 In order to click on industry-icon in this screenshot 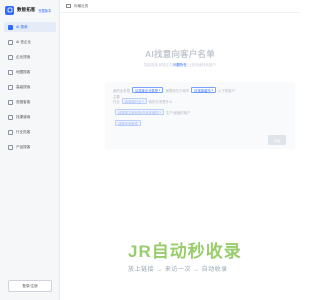, I will do `click(10, 132)`.